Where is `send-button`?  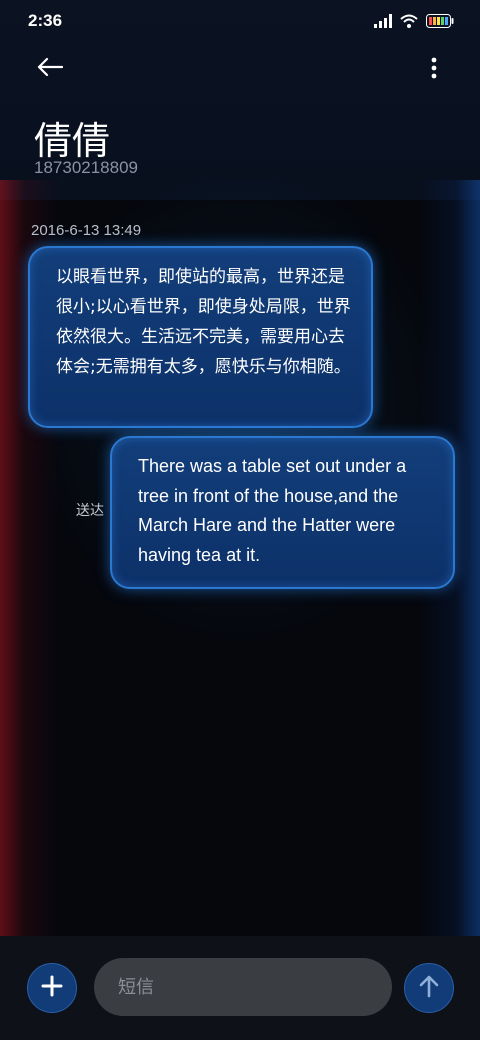
send-button is located at coordinates (429, 988).